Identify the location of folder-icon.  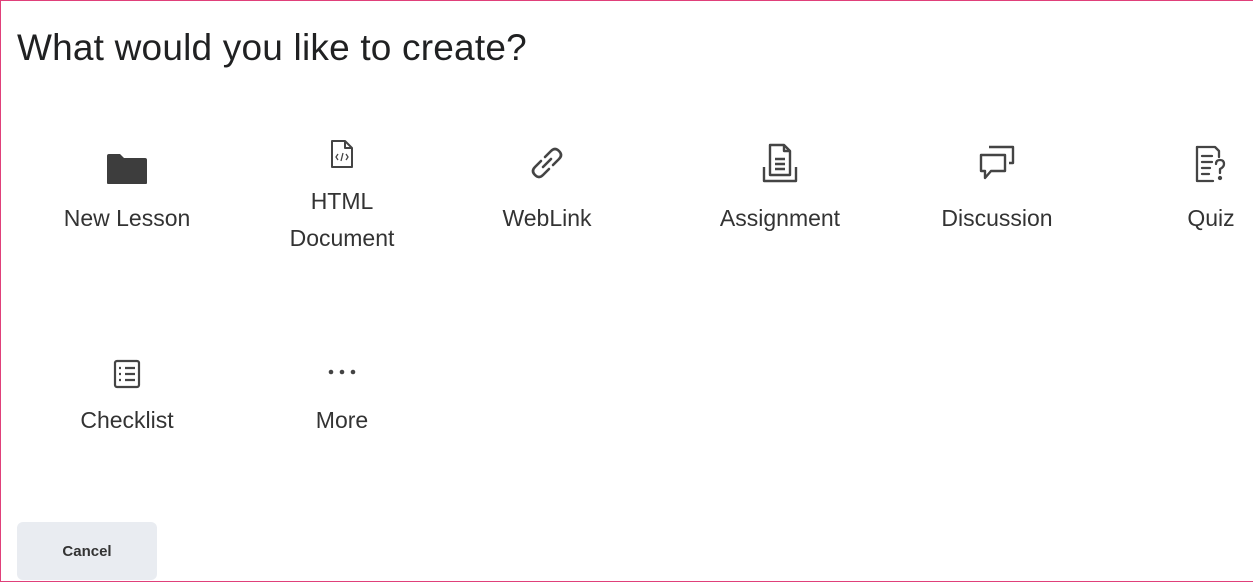
(127, 171).